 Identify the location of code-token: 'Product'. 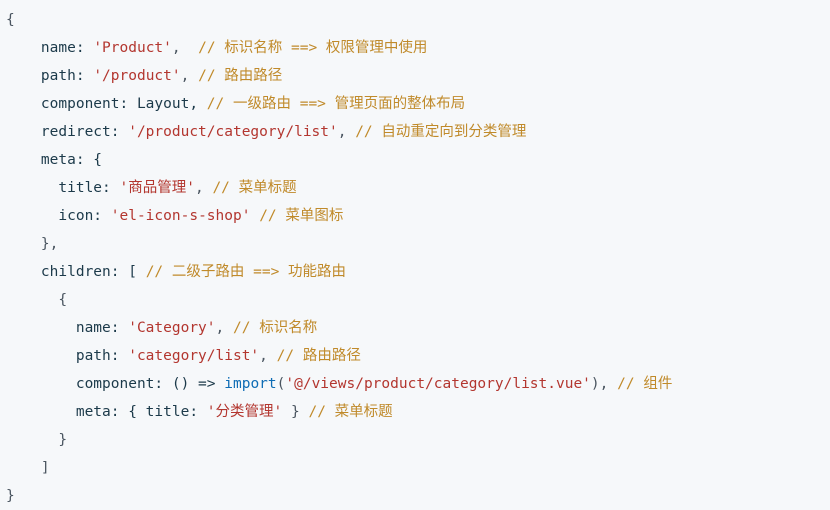
(132, 48).